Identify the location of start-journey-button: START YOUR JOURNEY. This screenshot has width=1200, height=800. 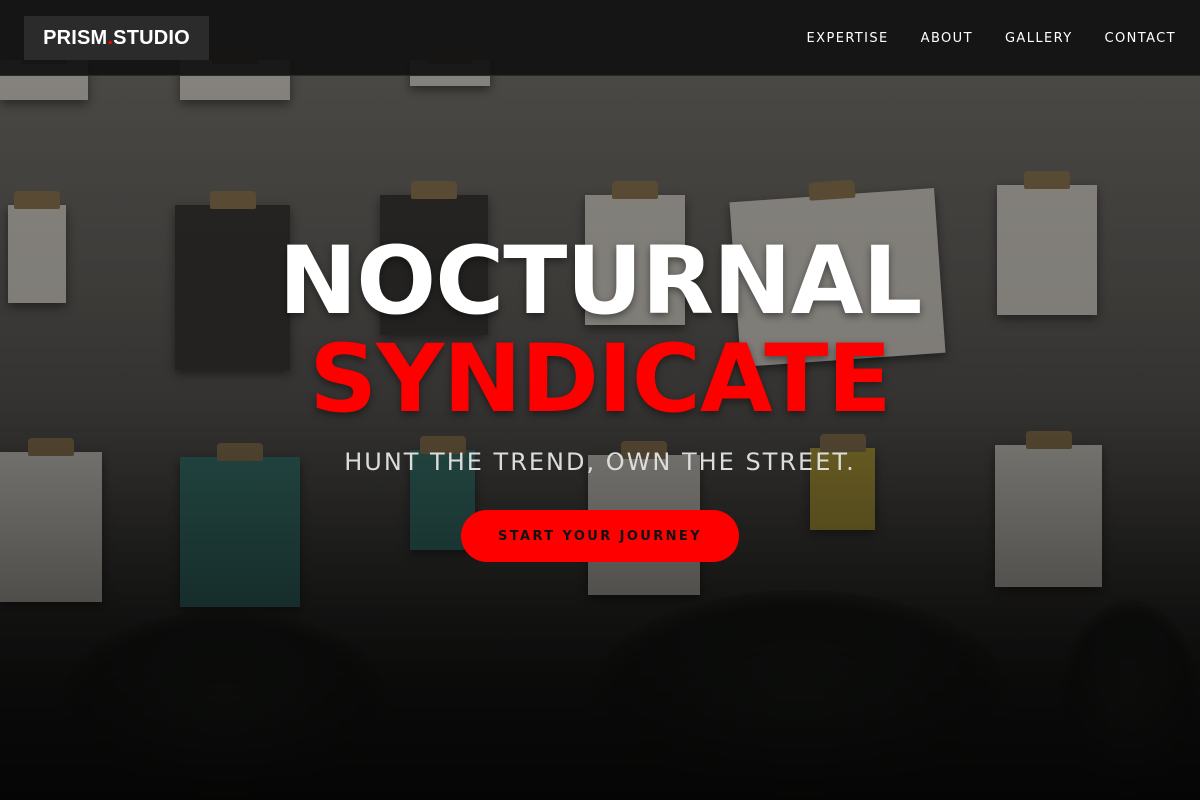
(600, 536).